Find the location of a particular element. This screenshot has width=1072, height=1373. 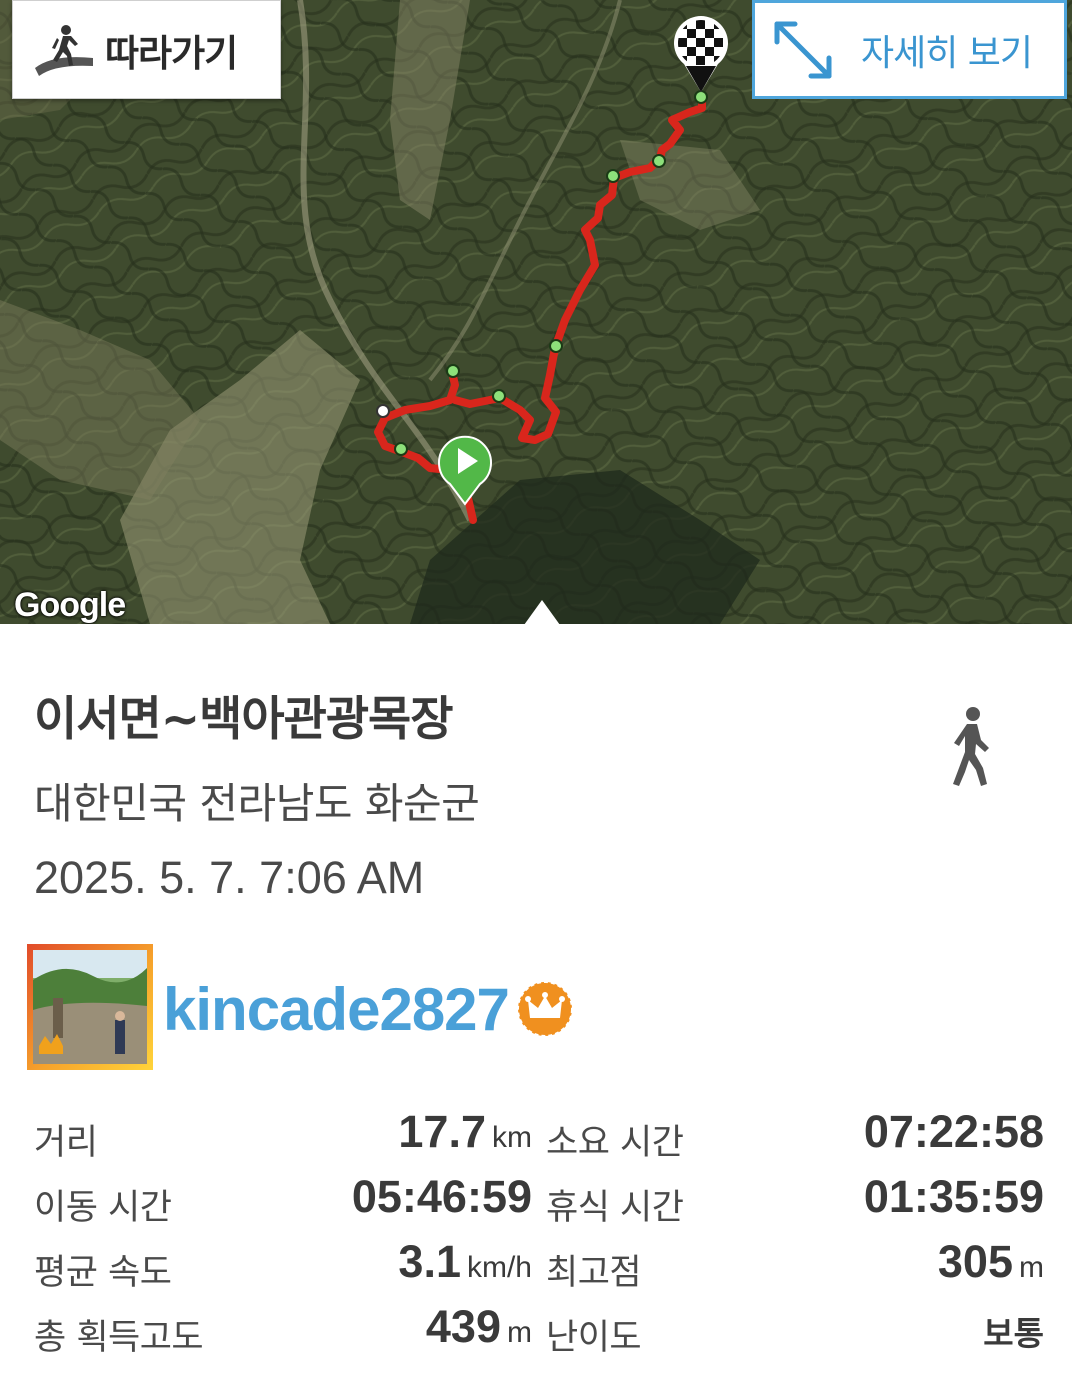

google-attribution: Google is located at coordinates (70, 605).